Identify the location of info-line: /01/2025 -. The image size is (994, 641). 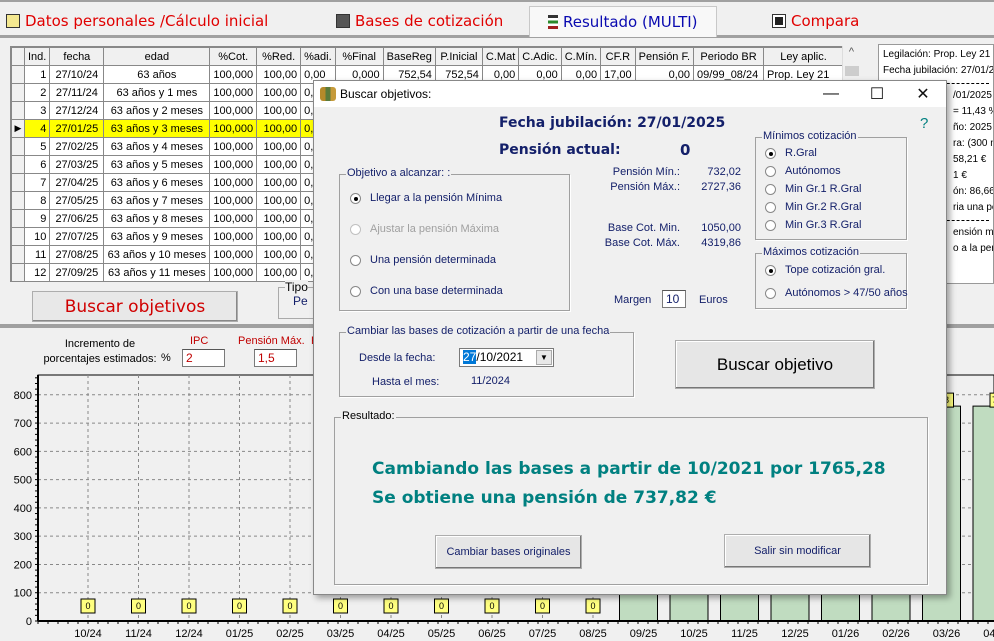
(973, 95).